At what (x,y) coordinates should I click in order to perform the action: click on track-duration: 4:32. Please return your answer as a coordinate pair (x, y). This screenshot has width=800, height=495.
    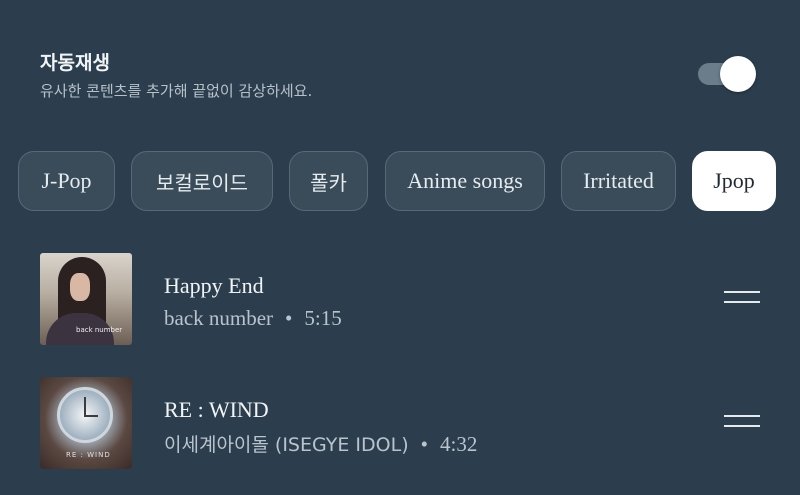
    Looking at the image, I should click on (458, 444).